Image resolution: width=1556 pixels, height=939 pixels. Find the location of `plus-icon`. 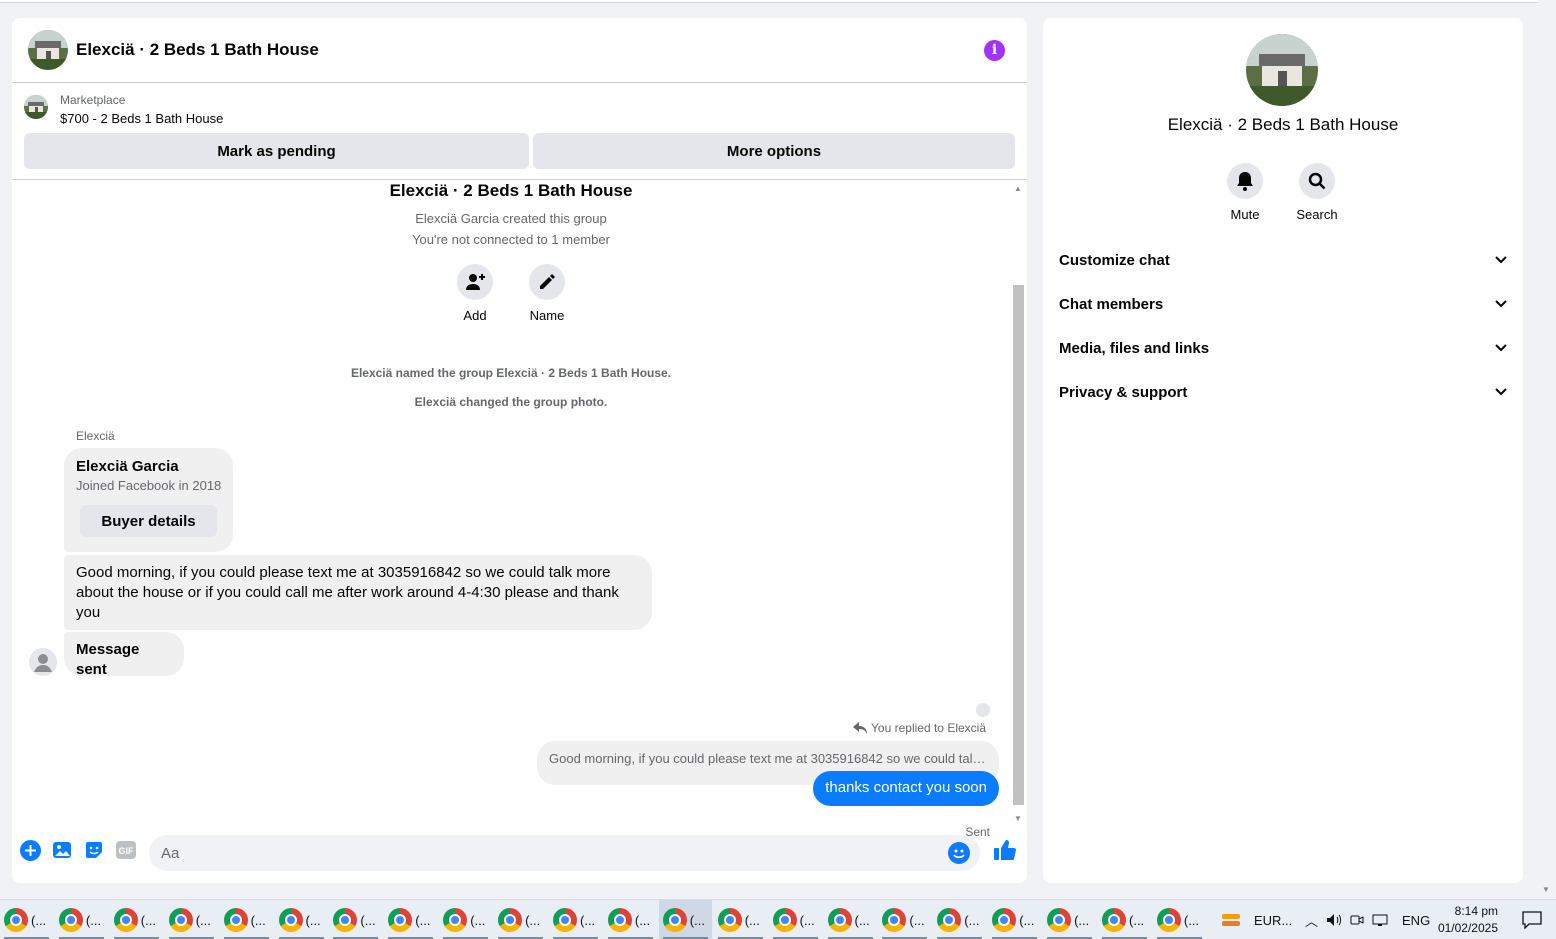

plus-icon is located at coordinates (30, 850).